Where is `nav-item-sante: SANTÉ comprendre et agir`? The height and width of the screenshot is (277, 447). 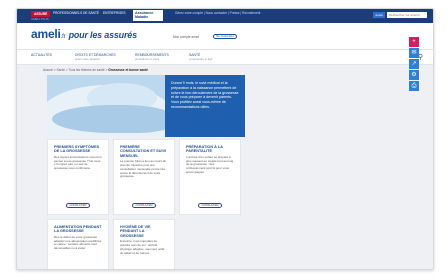 nav-item-sante: SANTÉ comprendre et agir is located at coordinates (200, 57).